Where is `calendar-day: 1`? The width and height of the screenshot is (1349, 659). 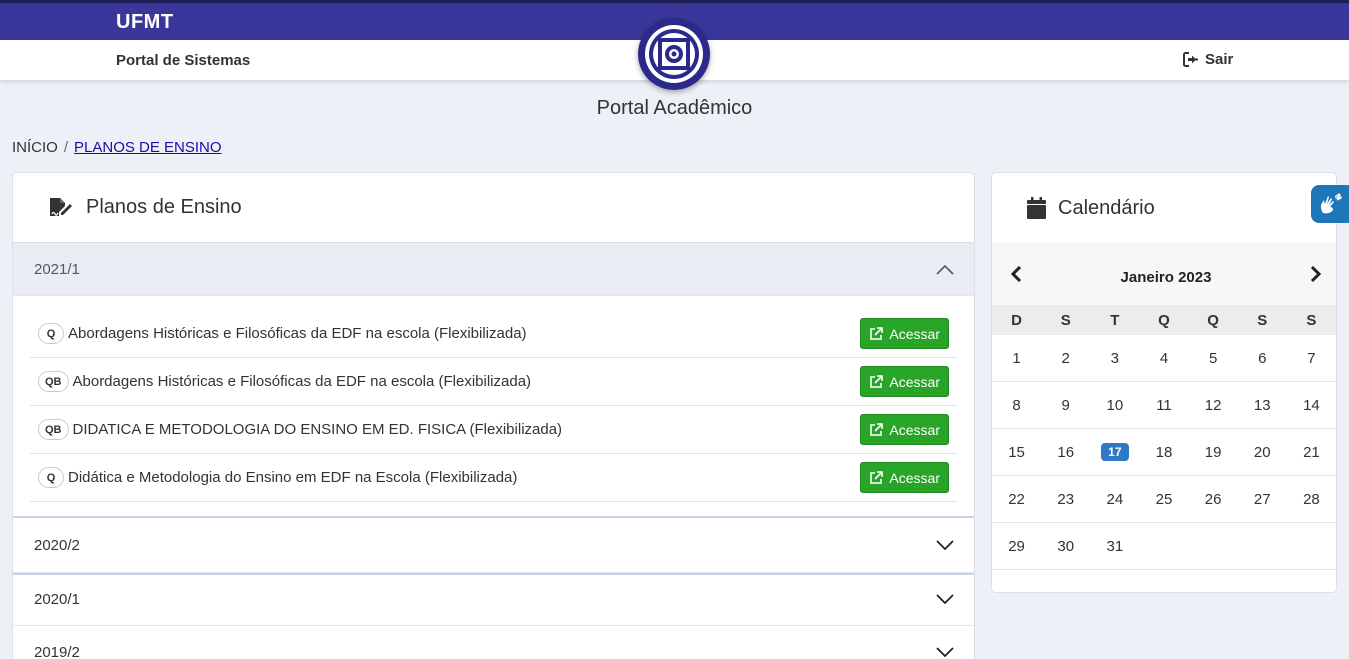 calendar-day: 1 is located at coordinates (1017, 358).